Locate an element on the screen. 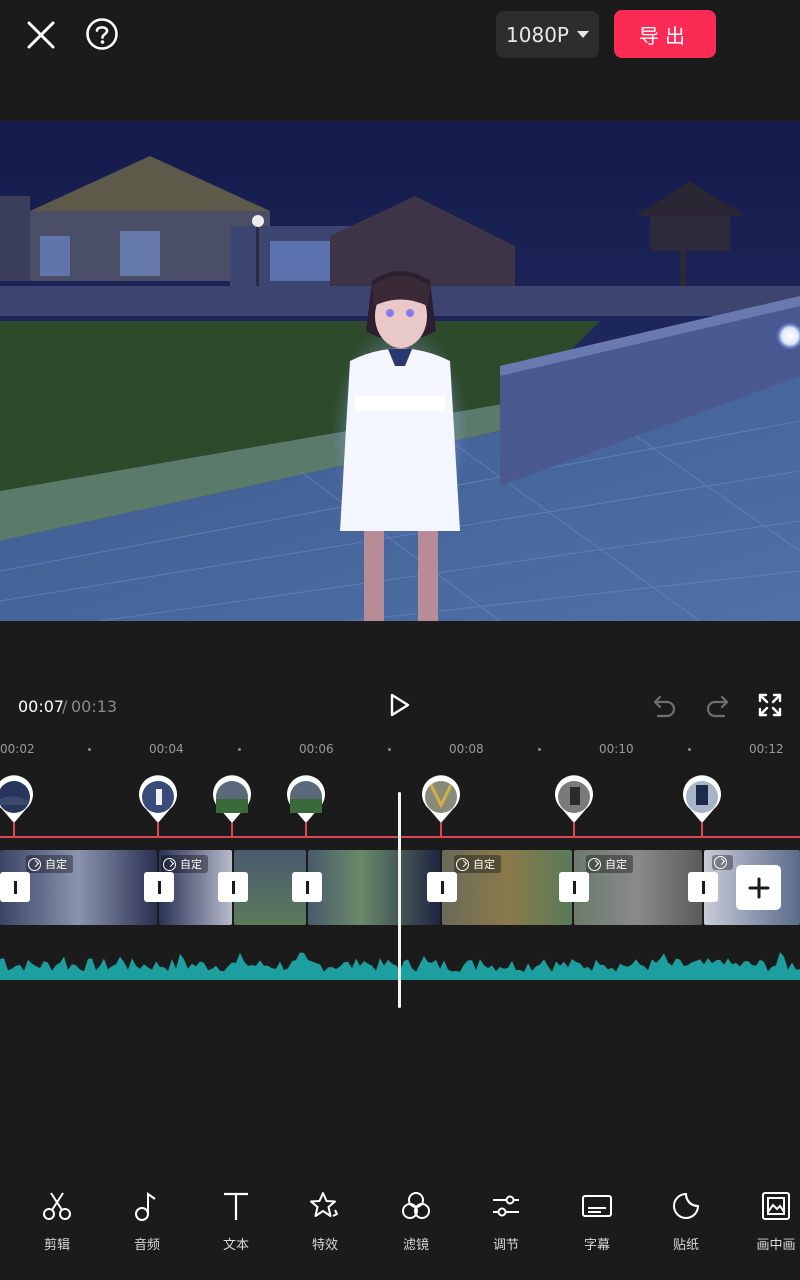  redo-icon is located at coordinates (717, 707).